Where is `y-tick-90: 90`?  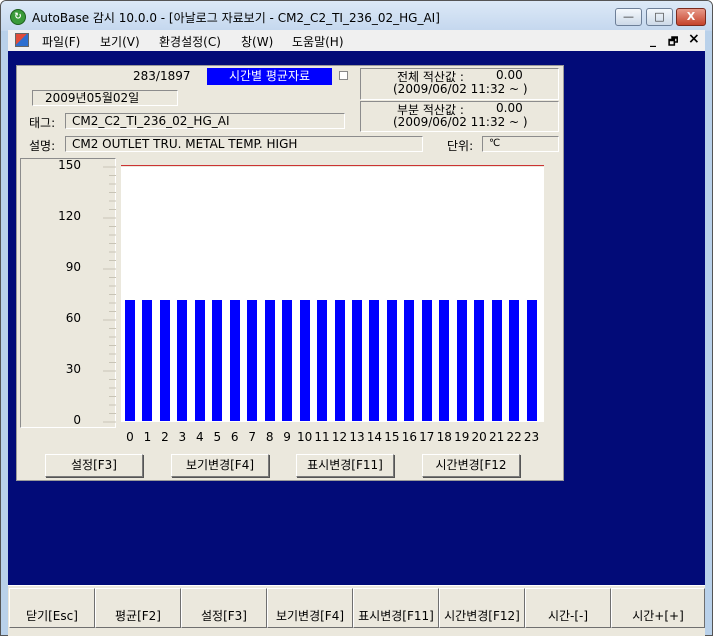 y-tick-90: 90 is located at coordinates (73, 267).